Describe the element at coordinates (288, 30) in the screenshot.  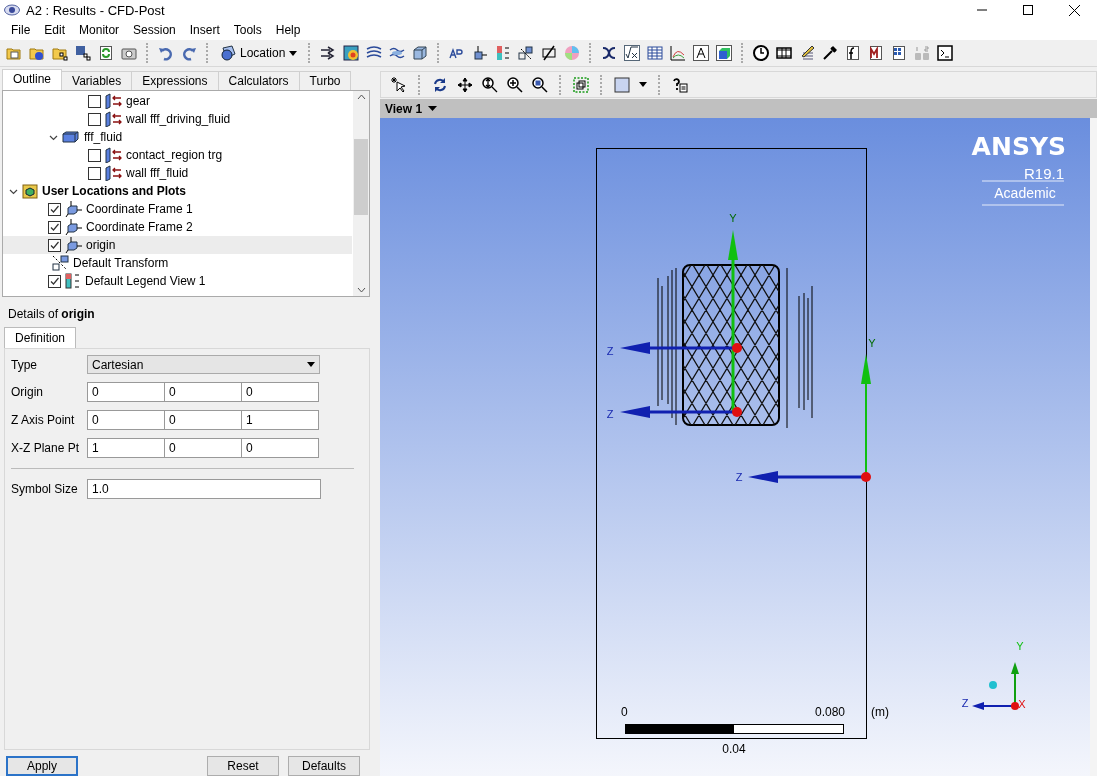
I see `menu-item: Help` at that location.